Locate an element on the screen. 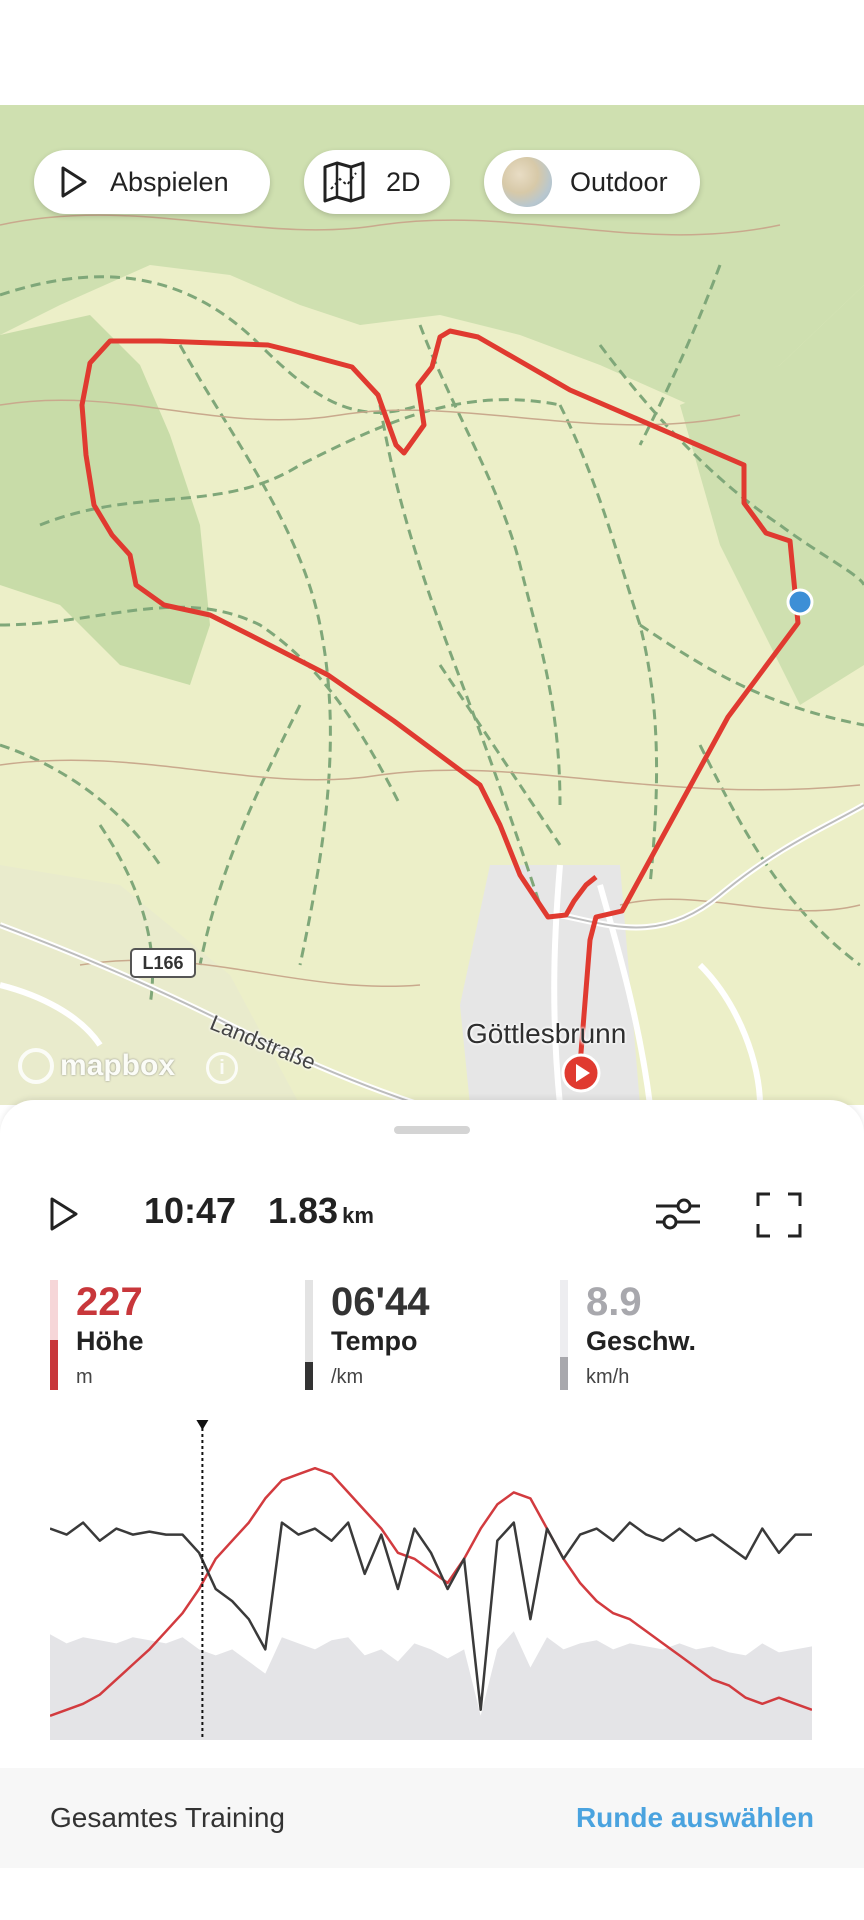 This screenshot has height=1920, width=864. mapbox-logo-icon is located at coordinates (36, 1066).